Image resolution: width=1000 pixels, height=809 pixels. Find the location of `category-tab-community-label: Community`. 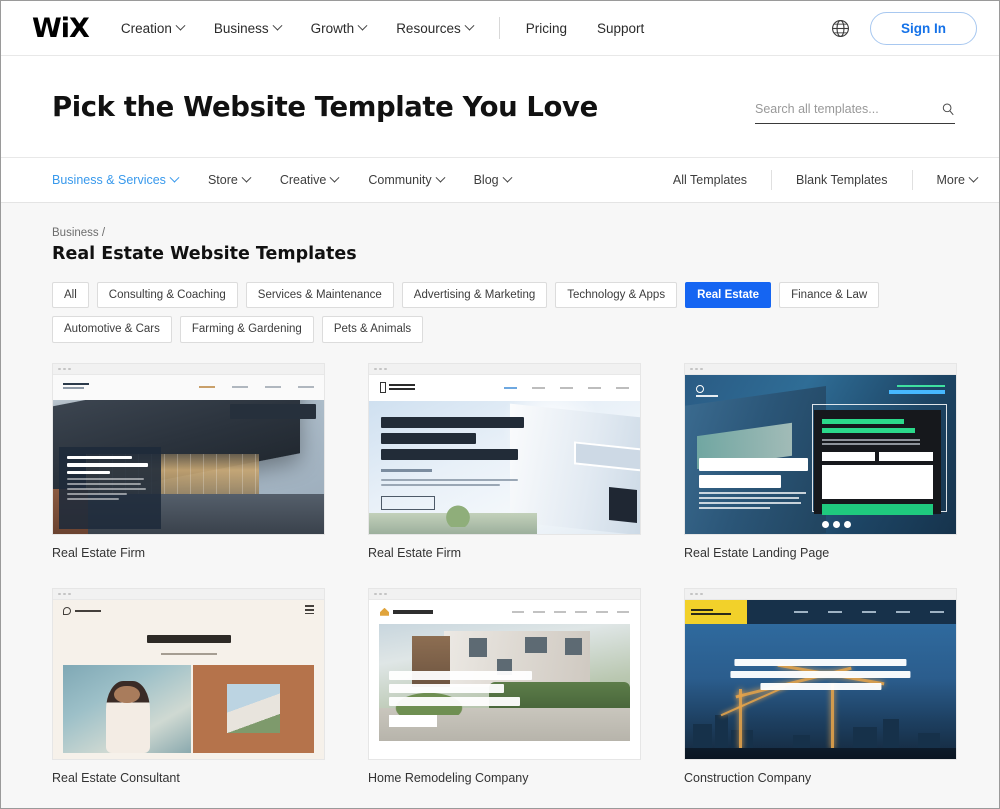

category-tab-community-label: Community is located at coordinates (400, 180).